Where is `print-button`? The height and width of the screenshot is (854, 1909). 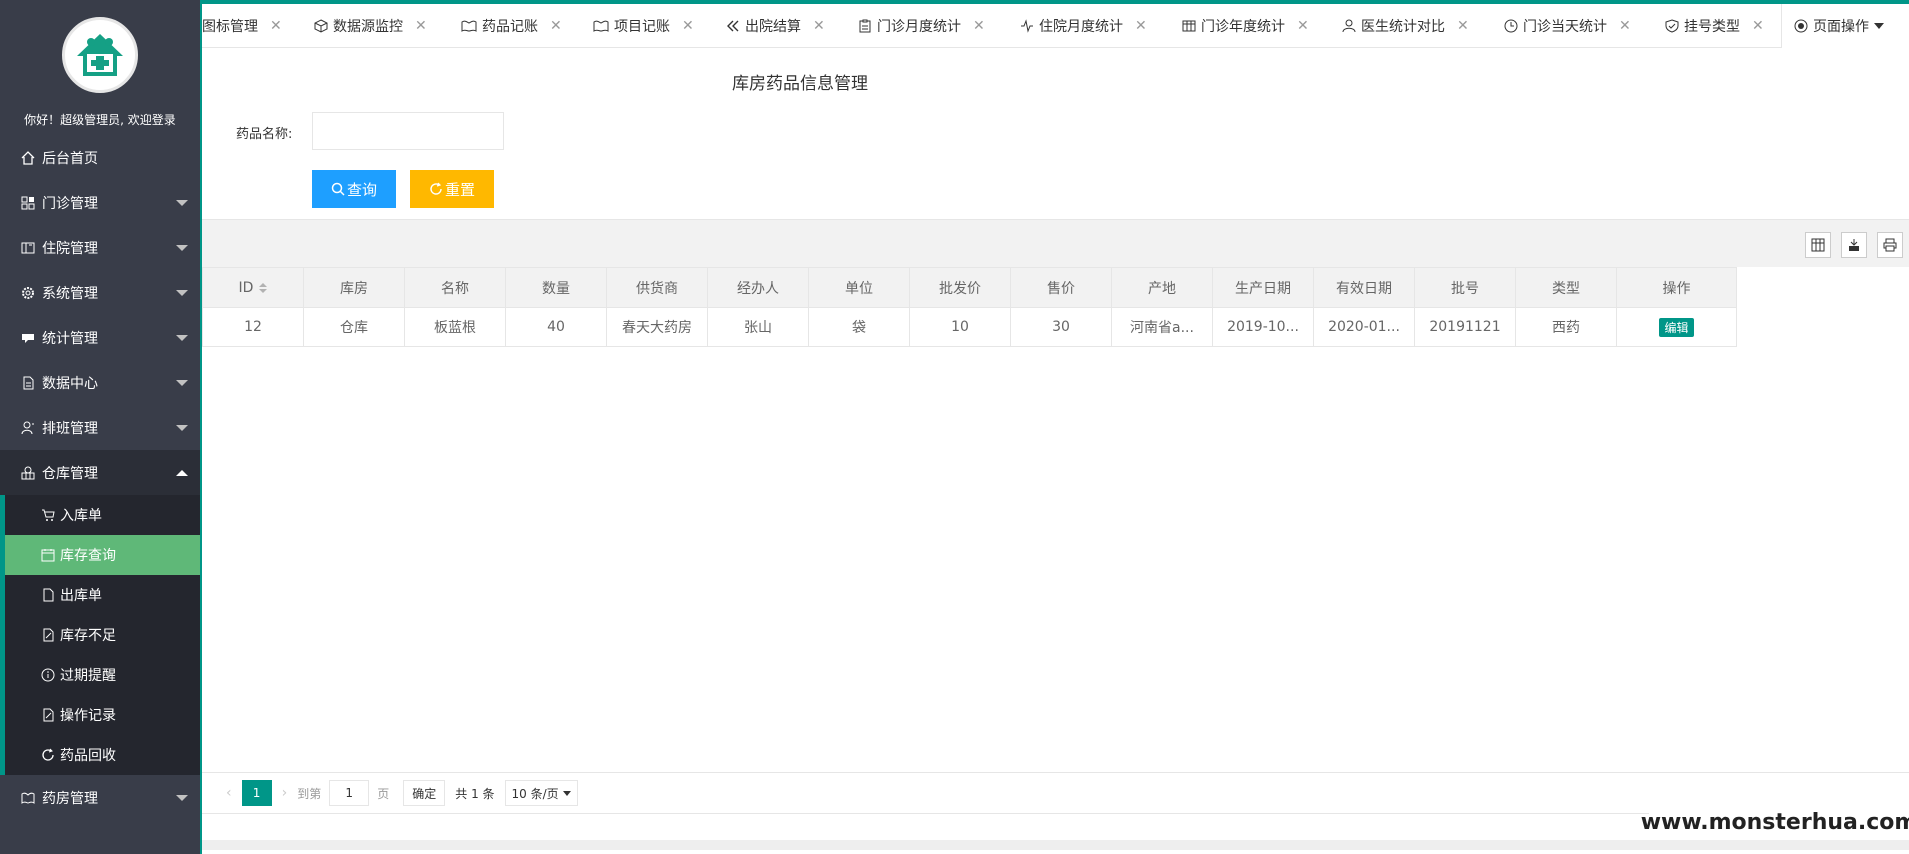 print-button is located at coordinates (1890, 245).